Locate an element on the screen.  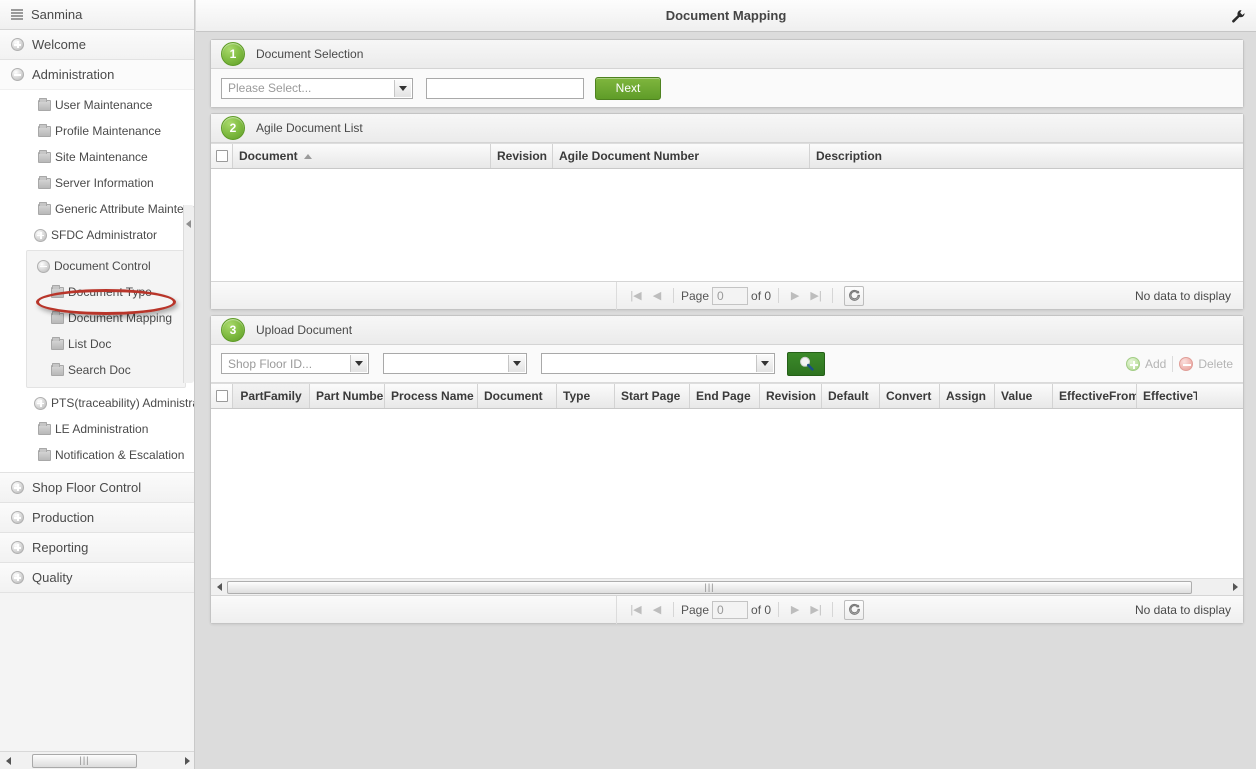
sidebar-item-site-maintenance: Site Maintenance is located at coordinates (97, 157).